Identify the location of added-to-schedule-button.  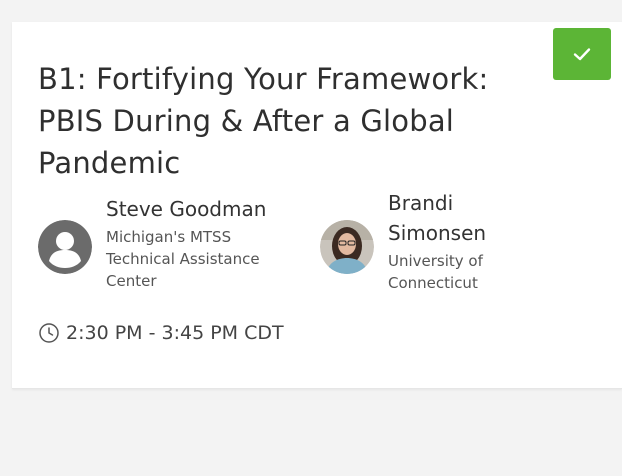
(582, 54).